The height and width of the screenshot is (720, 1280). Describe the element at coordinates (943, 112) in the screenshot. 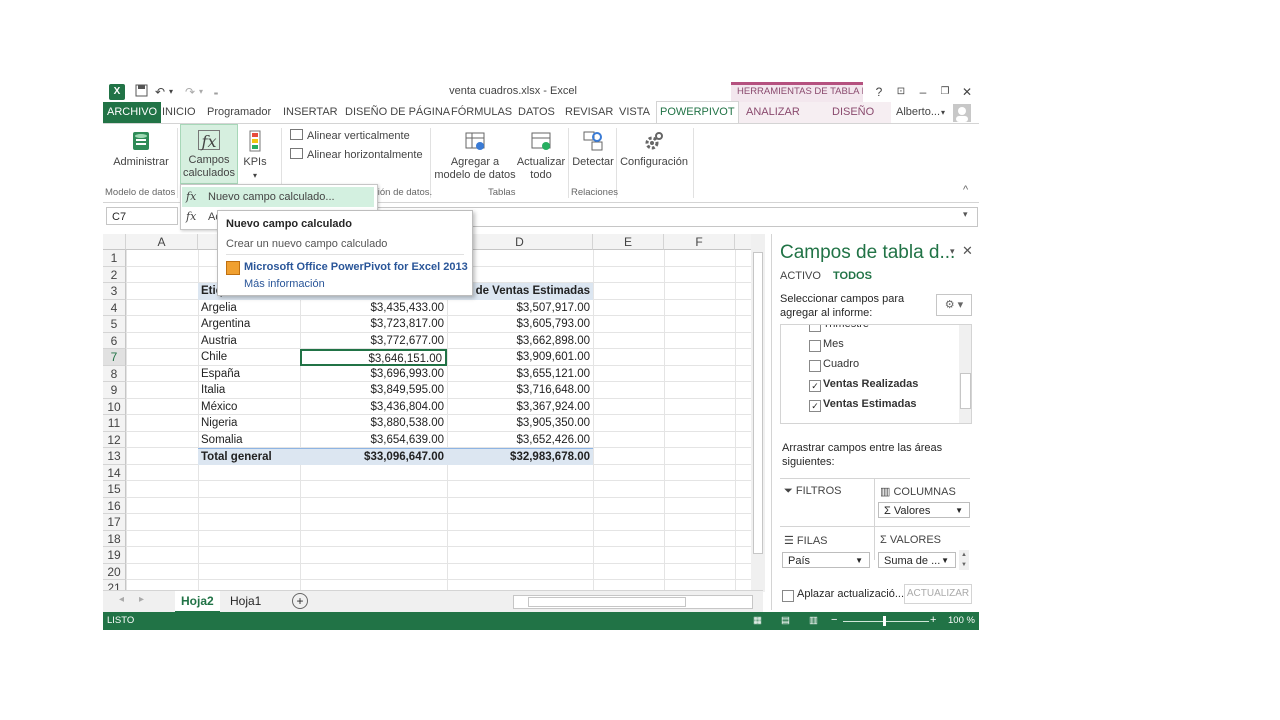

I see `user-dropdown-icon: ▾` at that location.